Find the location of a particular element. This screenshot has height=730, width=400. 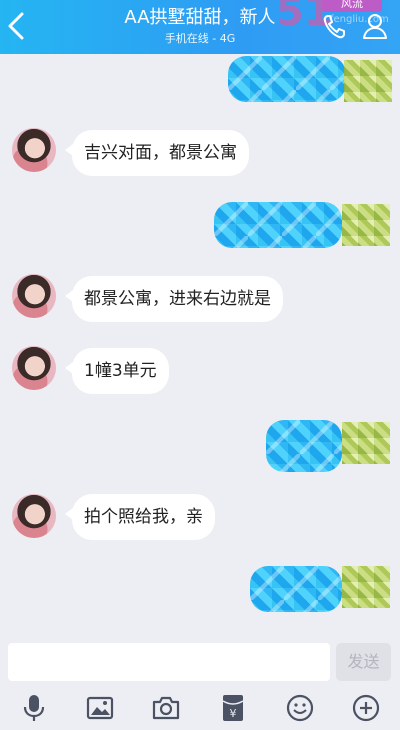

red-packet-icon: ¥ is located at coordinates (233, 708).